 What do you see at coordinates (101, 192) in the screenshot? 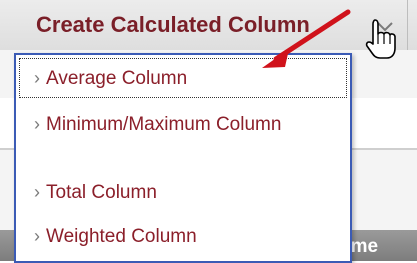
I see `menu-item-label: Total Column` at bounding box center [101, 192].